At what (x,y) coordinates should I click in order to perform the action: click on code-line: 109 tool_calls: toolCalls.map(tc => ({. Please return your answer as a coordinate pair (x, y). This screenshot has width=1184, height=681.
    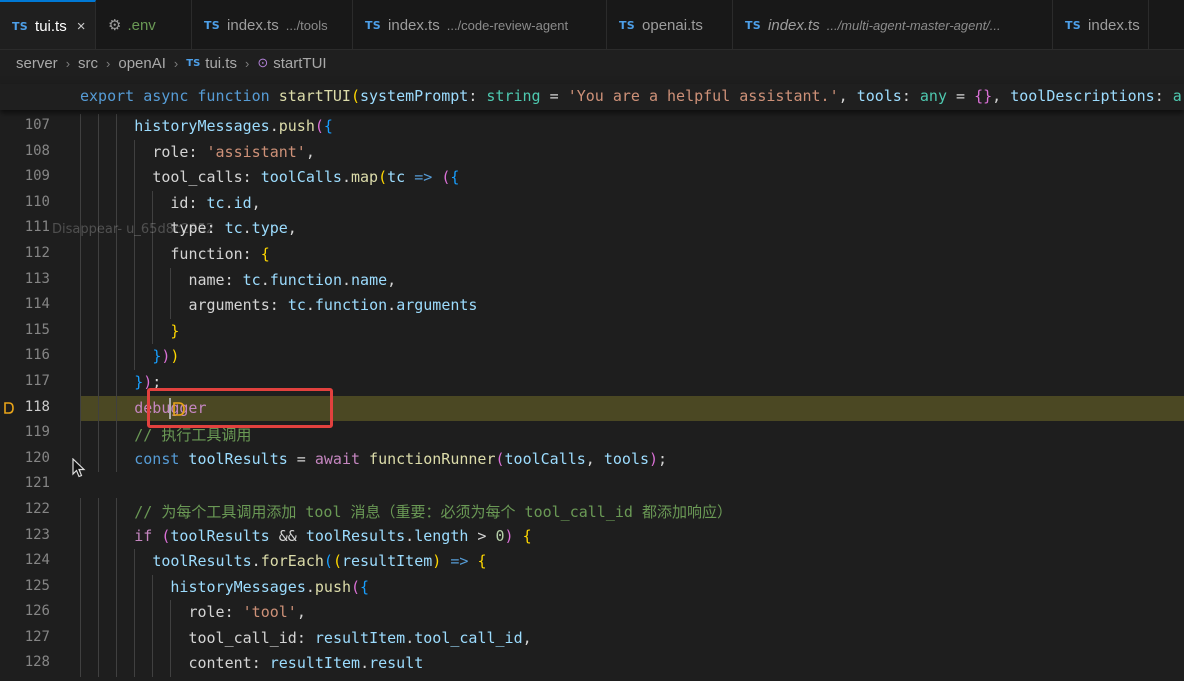
    Looking at the image, I should click on (592, 178).